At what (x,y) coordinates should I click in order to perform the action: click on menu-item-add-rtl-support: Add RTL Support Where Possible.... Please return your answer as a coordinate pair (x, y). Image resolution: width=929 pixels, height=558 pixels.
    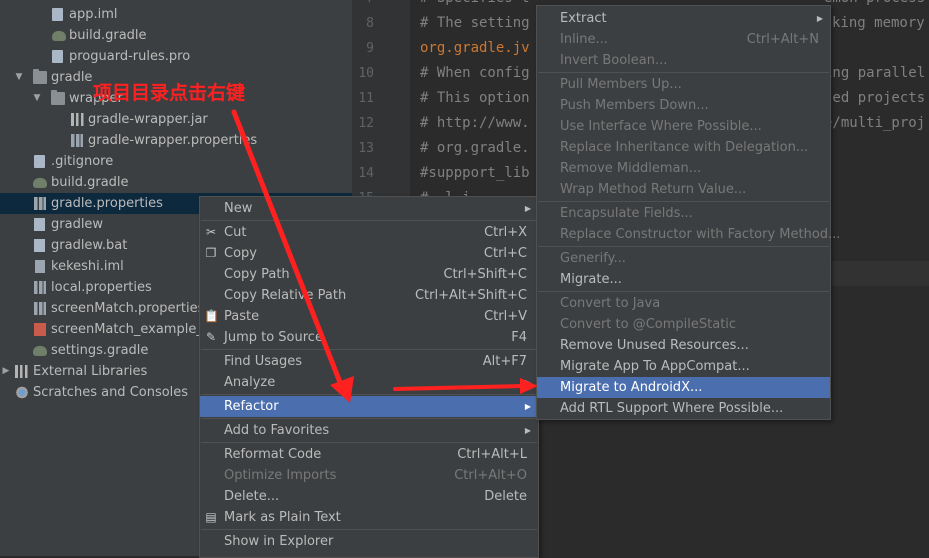
    Looking at the image, I should click on (683, 408).